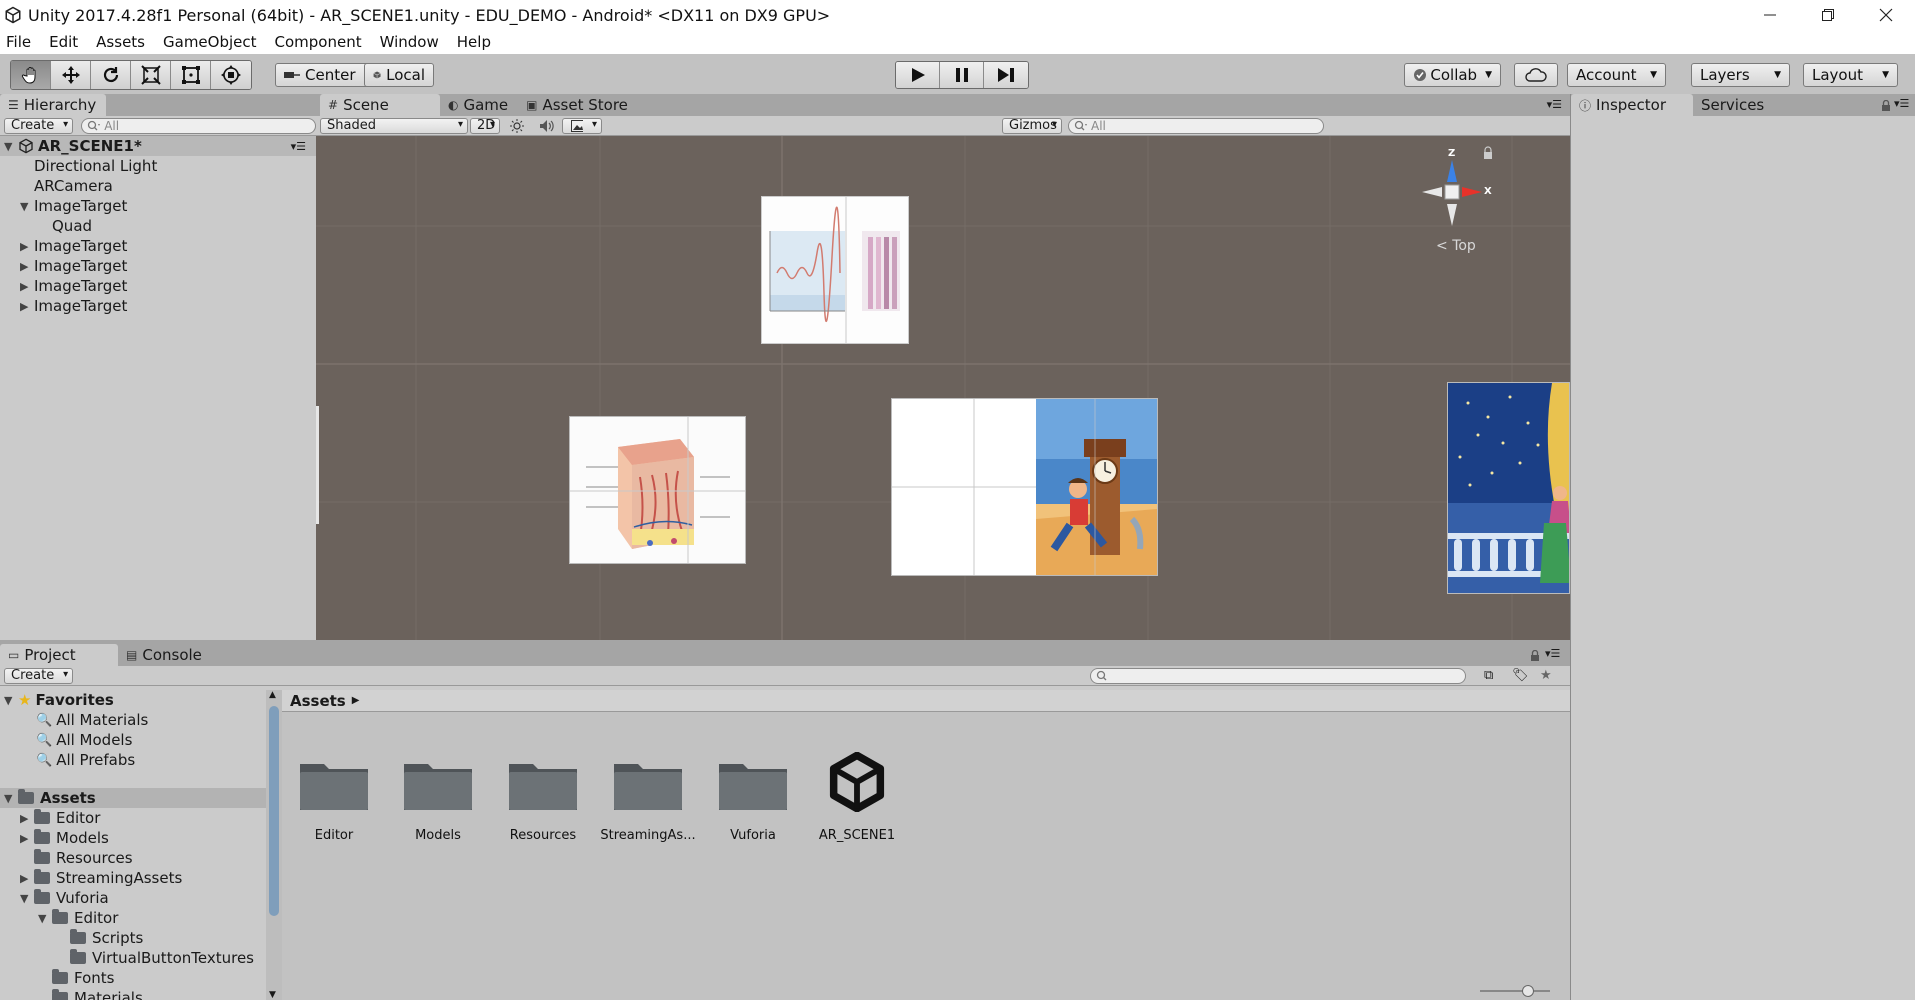 This screenshot has width=1915, height=1000. What do you see at coordinates (835, 270) in the screenshot?
I see `image-target-chart` at bounding box center [835, 270].